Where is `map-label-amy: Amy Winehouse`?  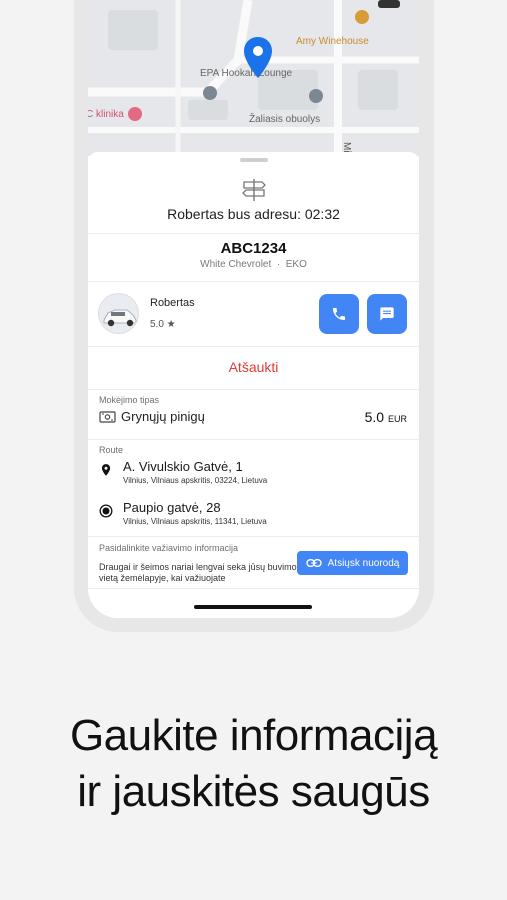
map-label-amy: Amy Winehouse is located at coordinates (332, 41).